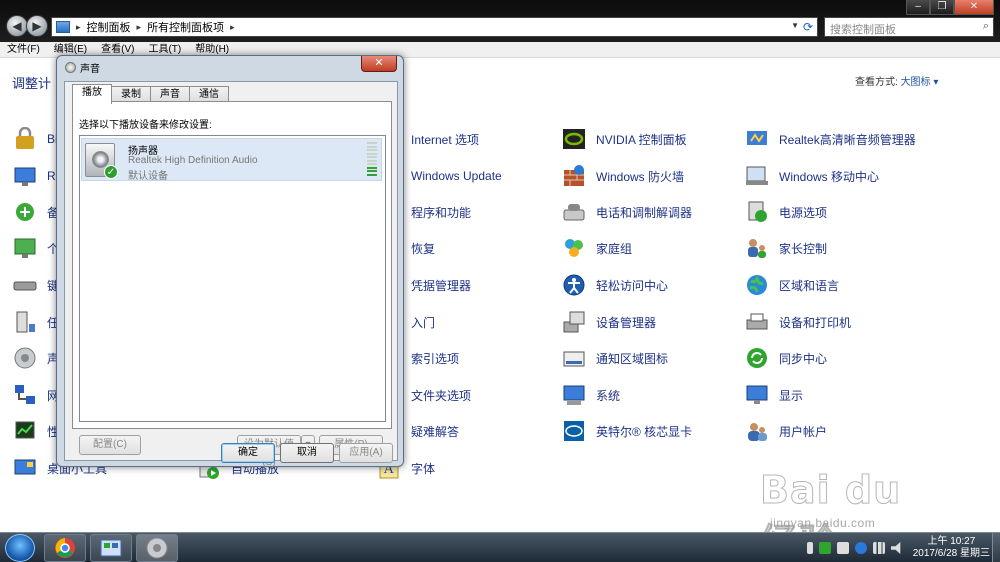 This screenshot has width=1000, height=562. What do you see at coordinates (20, 548) in the screenshot?
I see `start-button` at bounding box center [20, 548].